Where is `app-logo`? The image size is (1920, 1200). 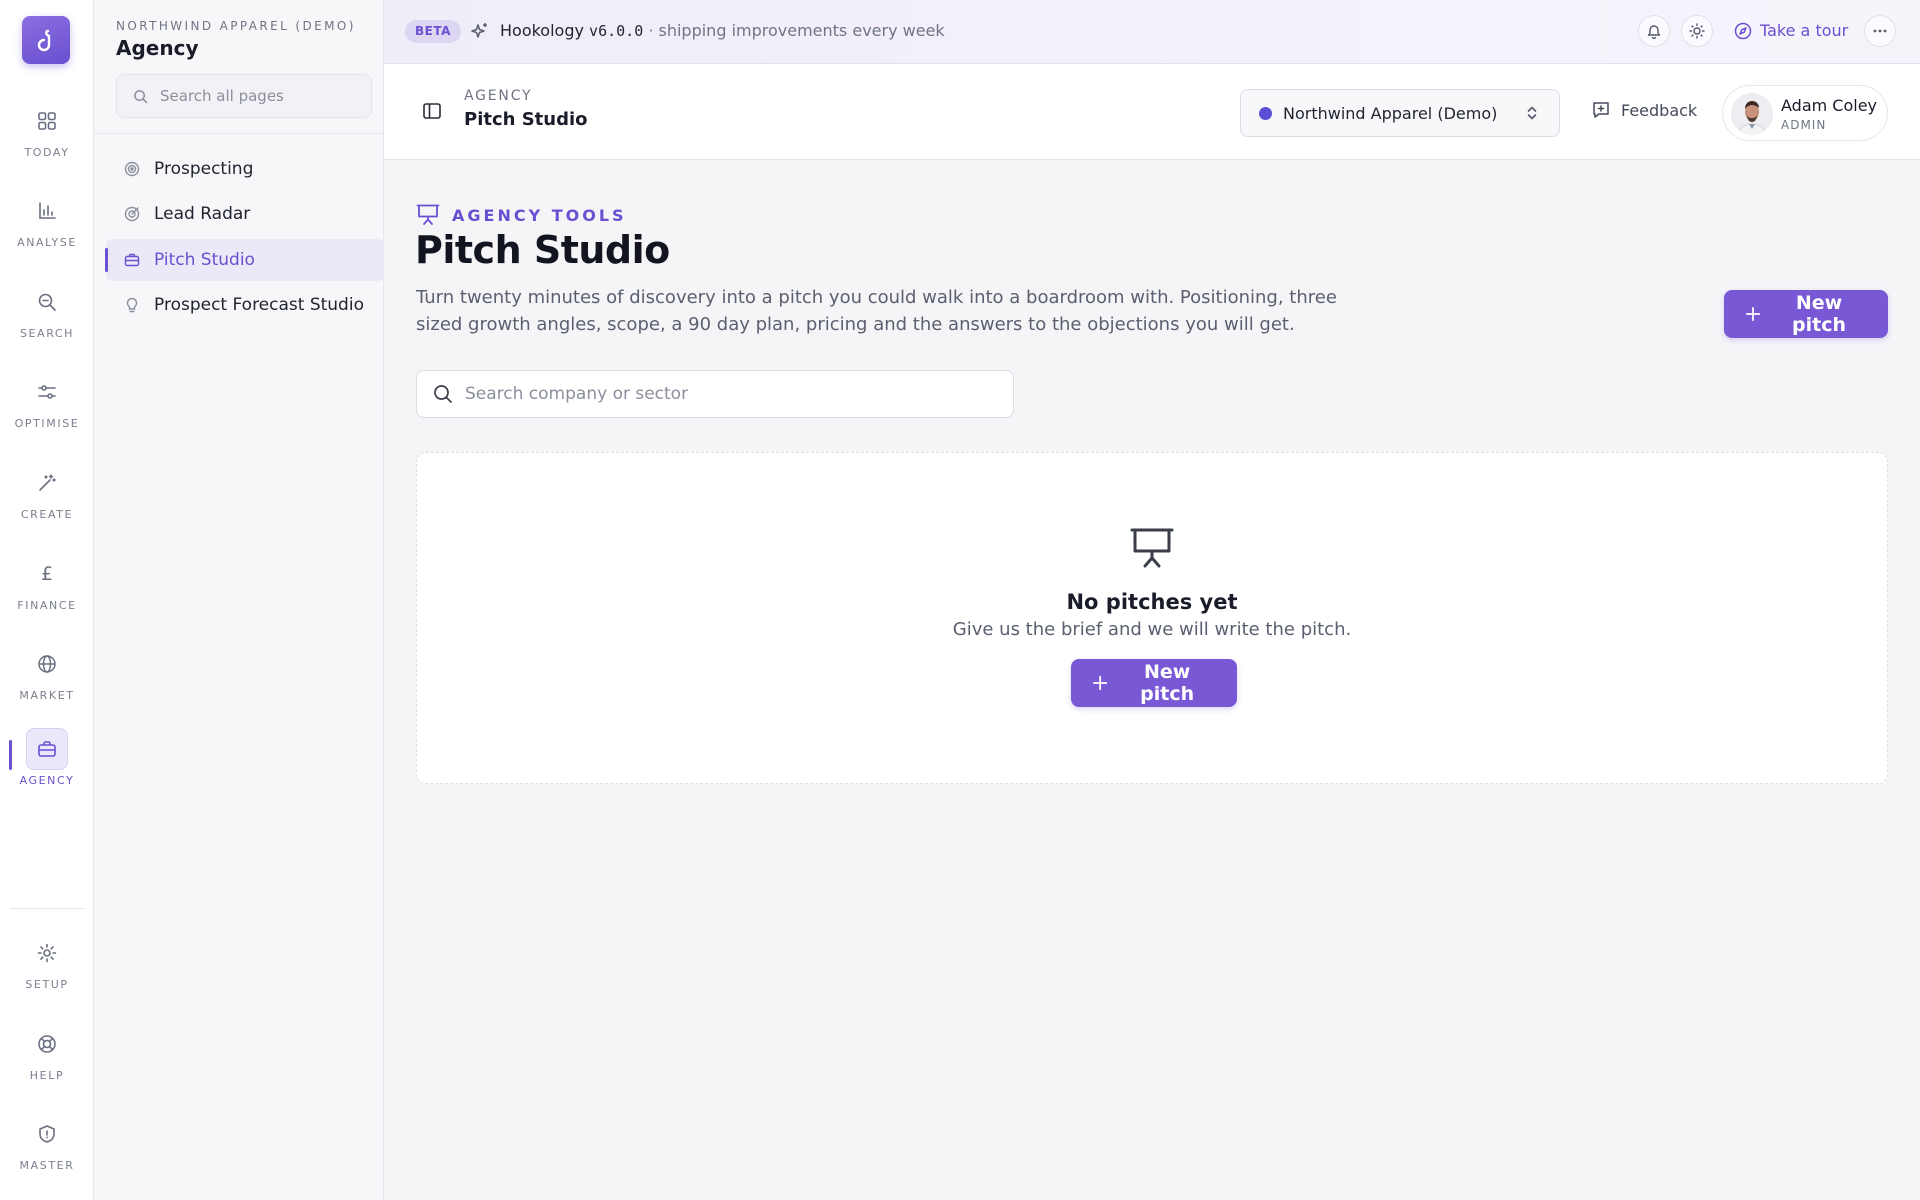
app-logo is located at coordinates (46, 40).